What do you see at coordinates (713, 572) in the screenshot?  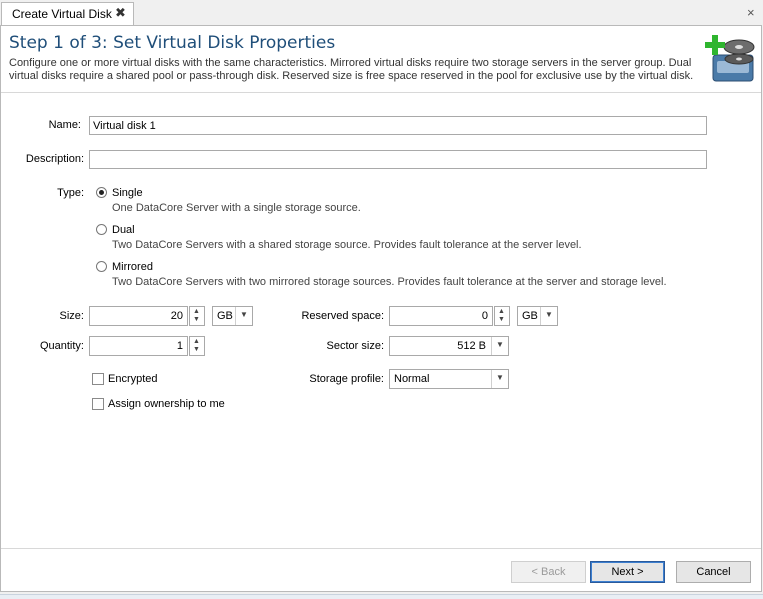 I see `cancel-button: Cancel` at bounding box center [713, 572].